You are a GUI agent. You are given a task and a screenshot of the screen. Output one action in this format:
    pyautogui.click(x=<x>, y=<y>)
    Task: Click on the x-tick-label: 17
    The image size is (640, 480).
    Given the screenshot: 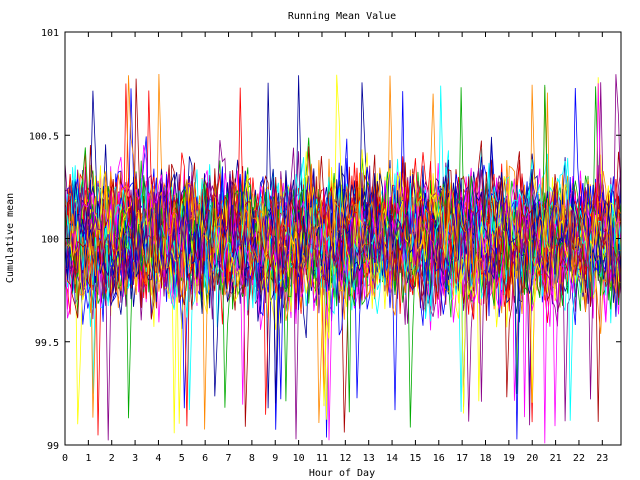 What is the action you would take?
    pyautogui.click(x=462, y=458)
    